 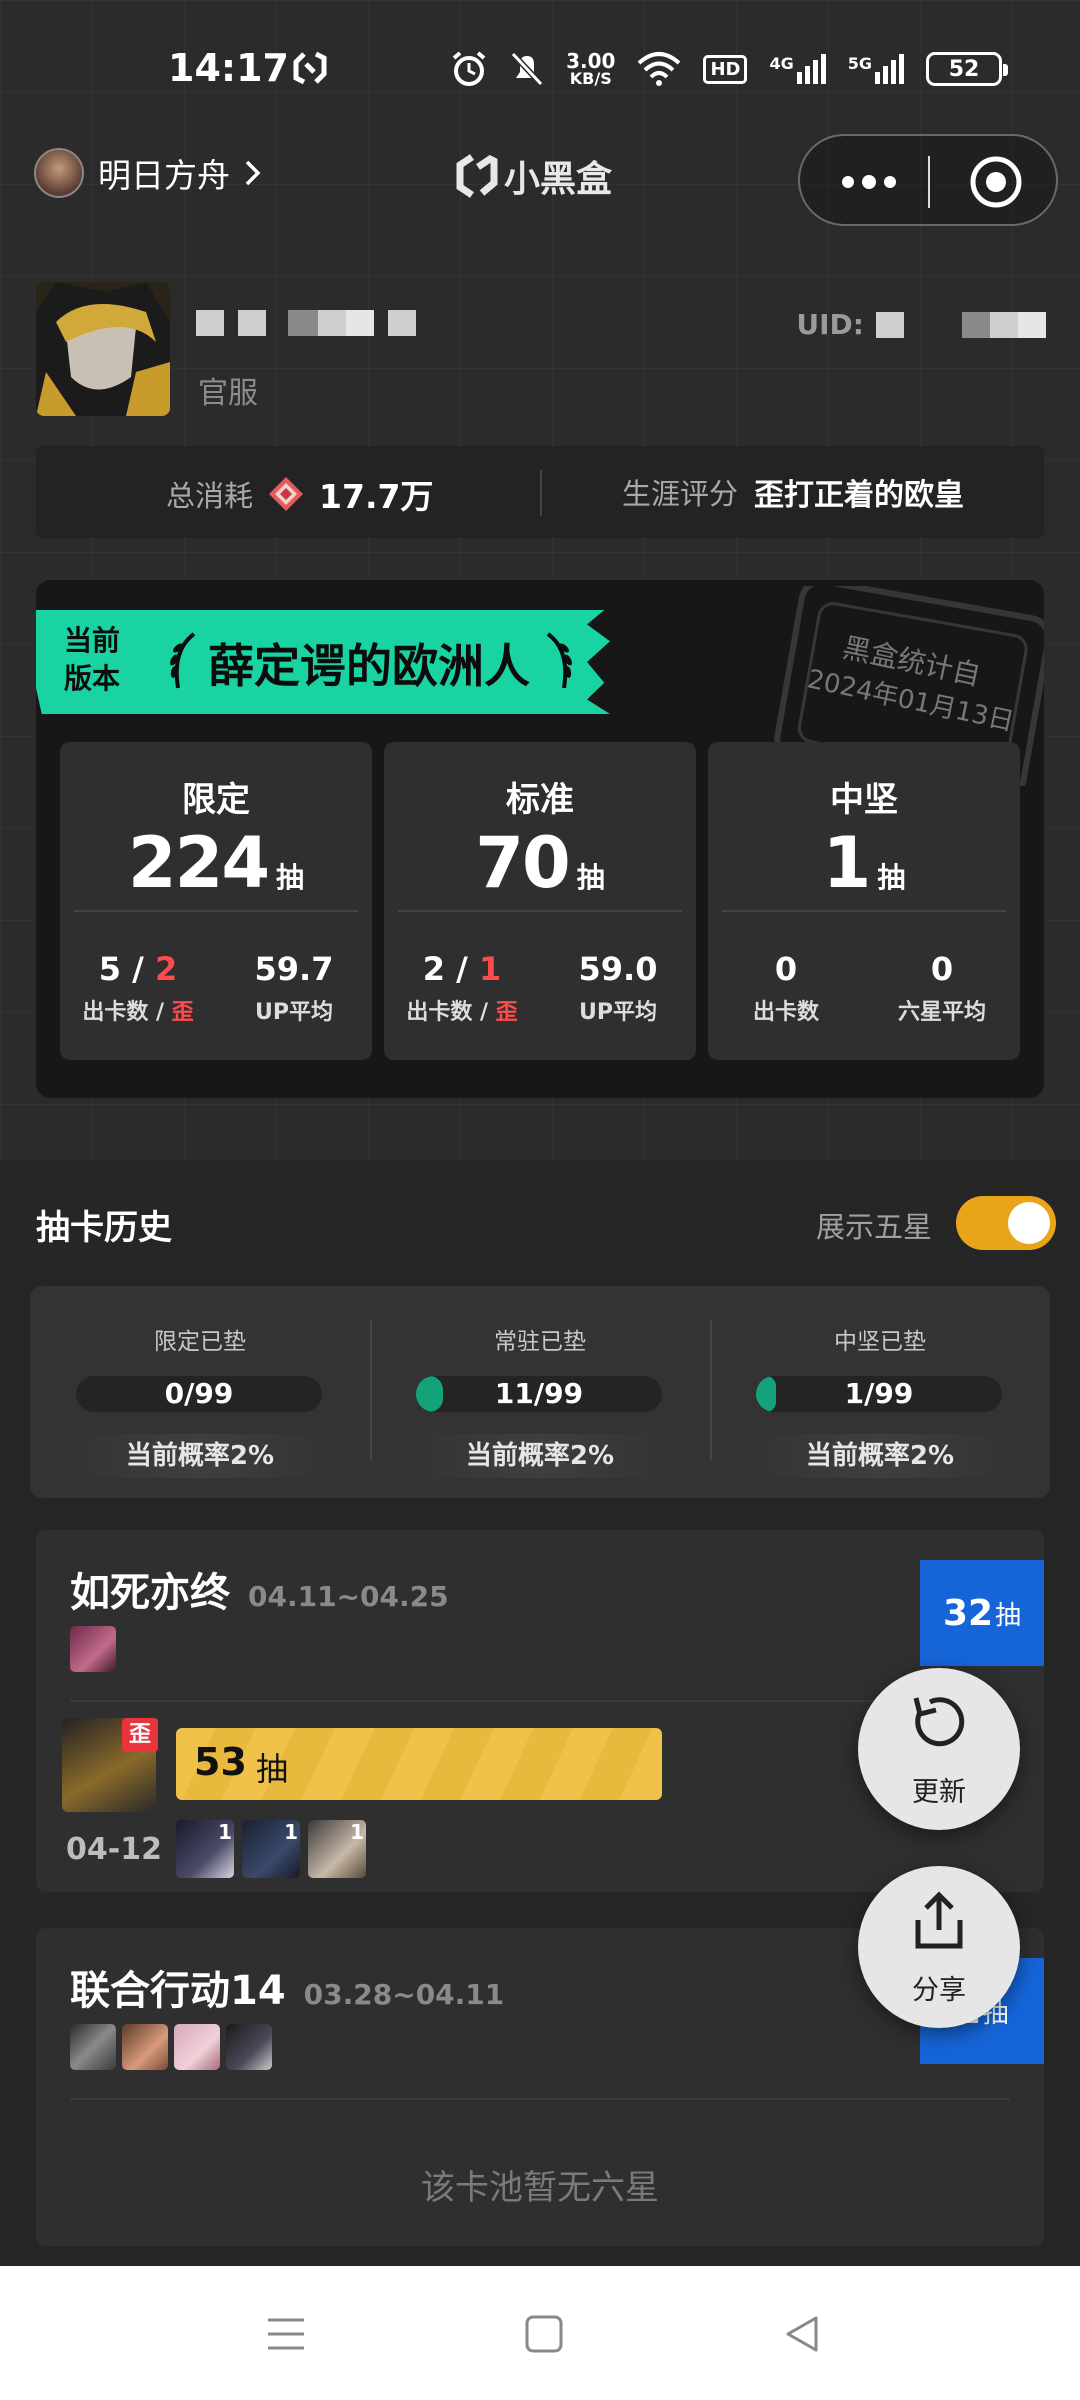 I want to click on operator-portrait-icon, so click(x=103, y=349).